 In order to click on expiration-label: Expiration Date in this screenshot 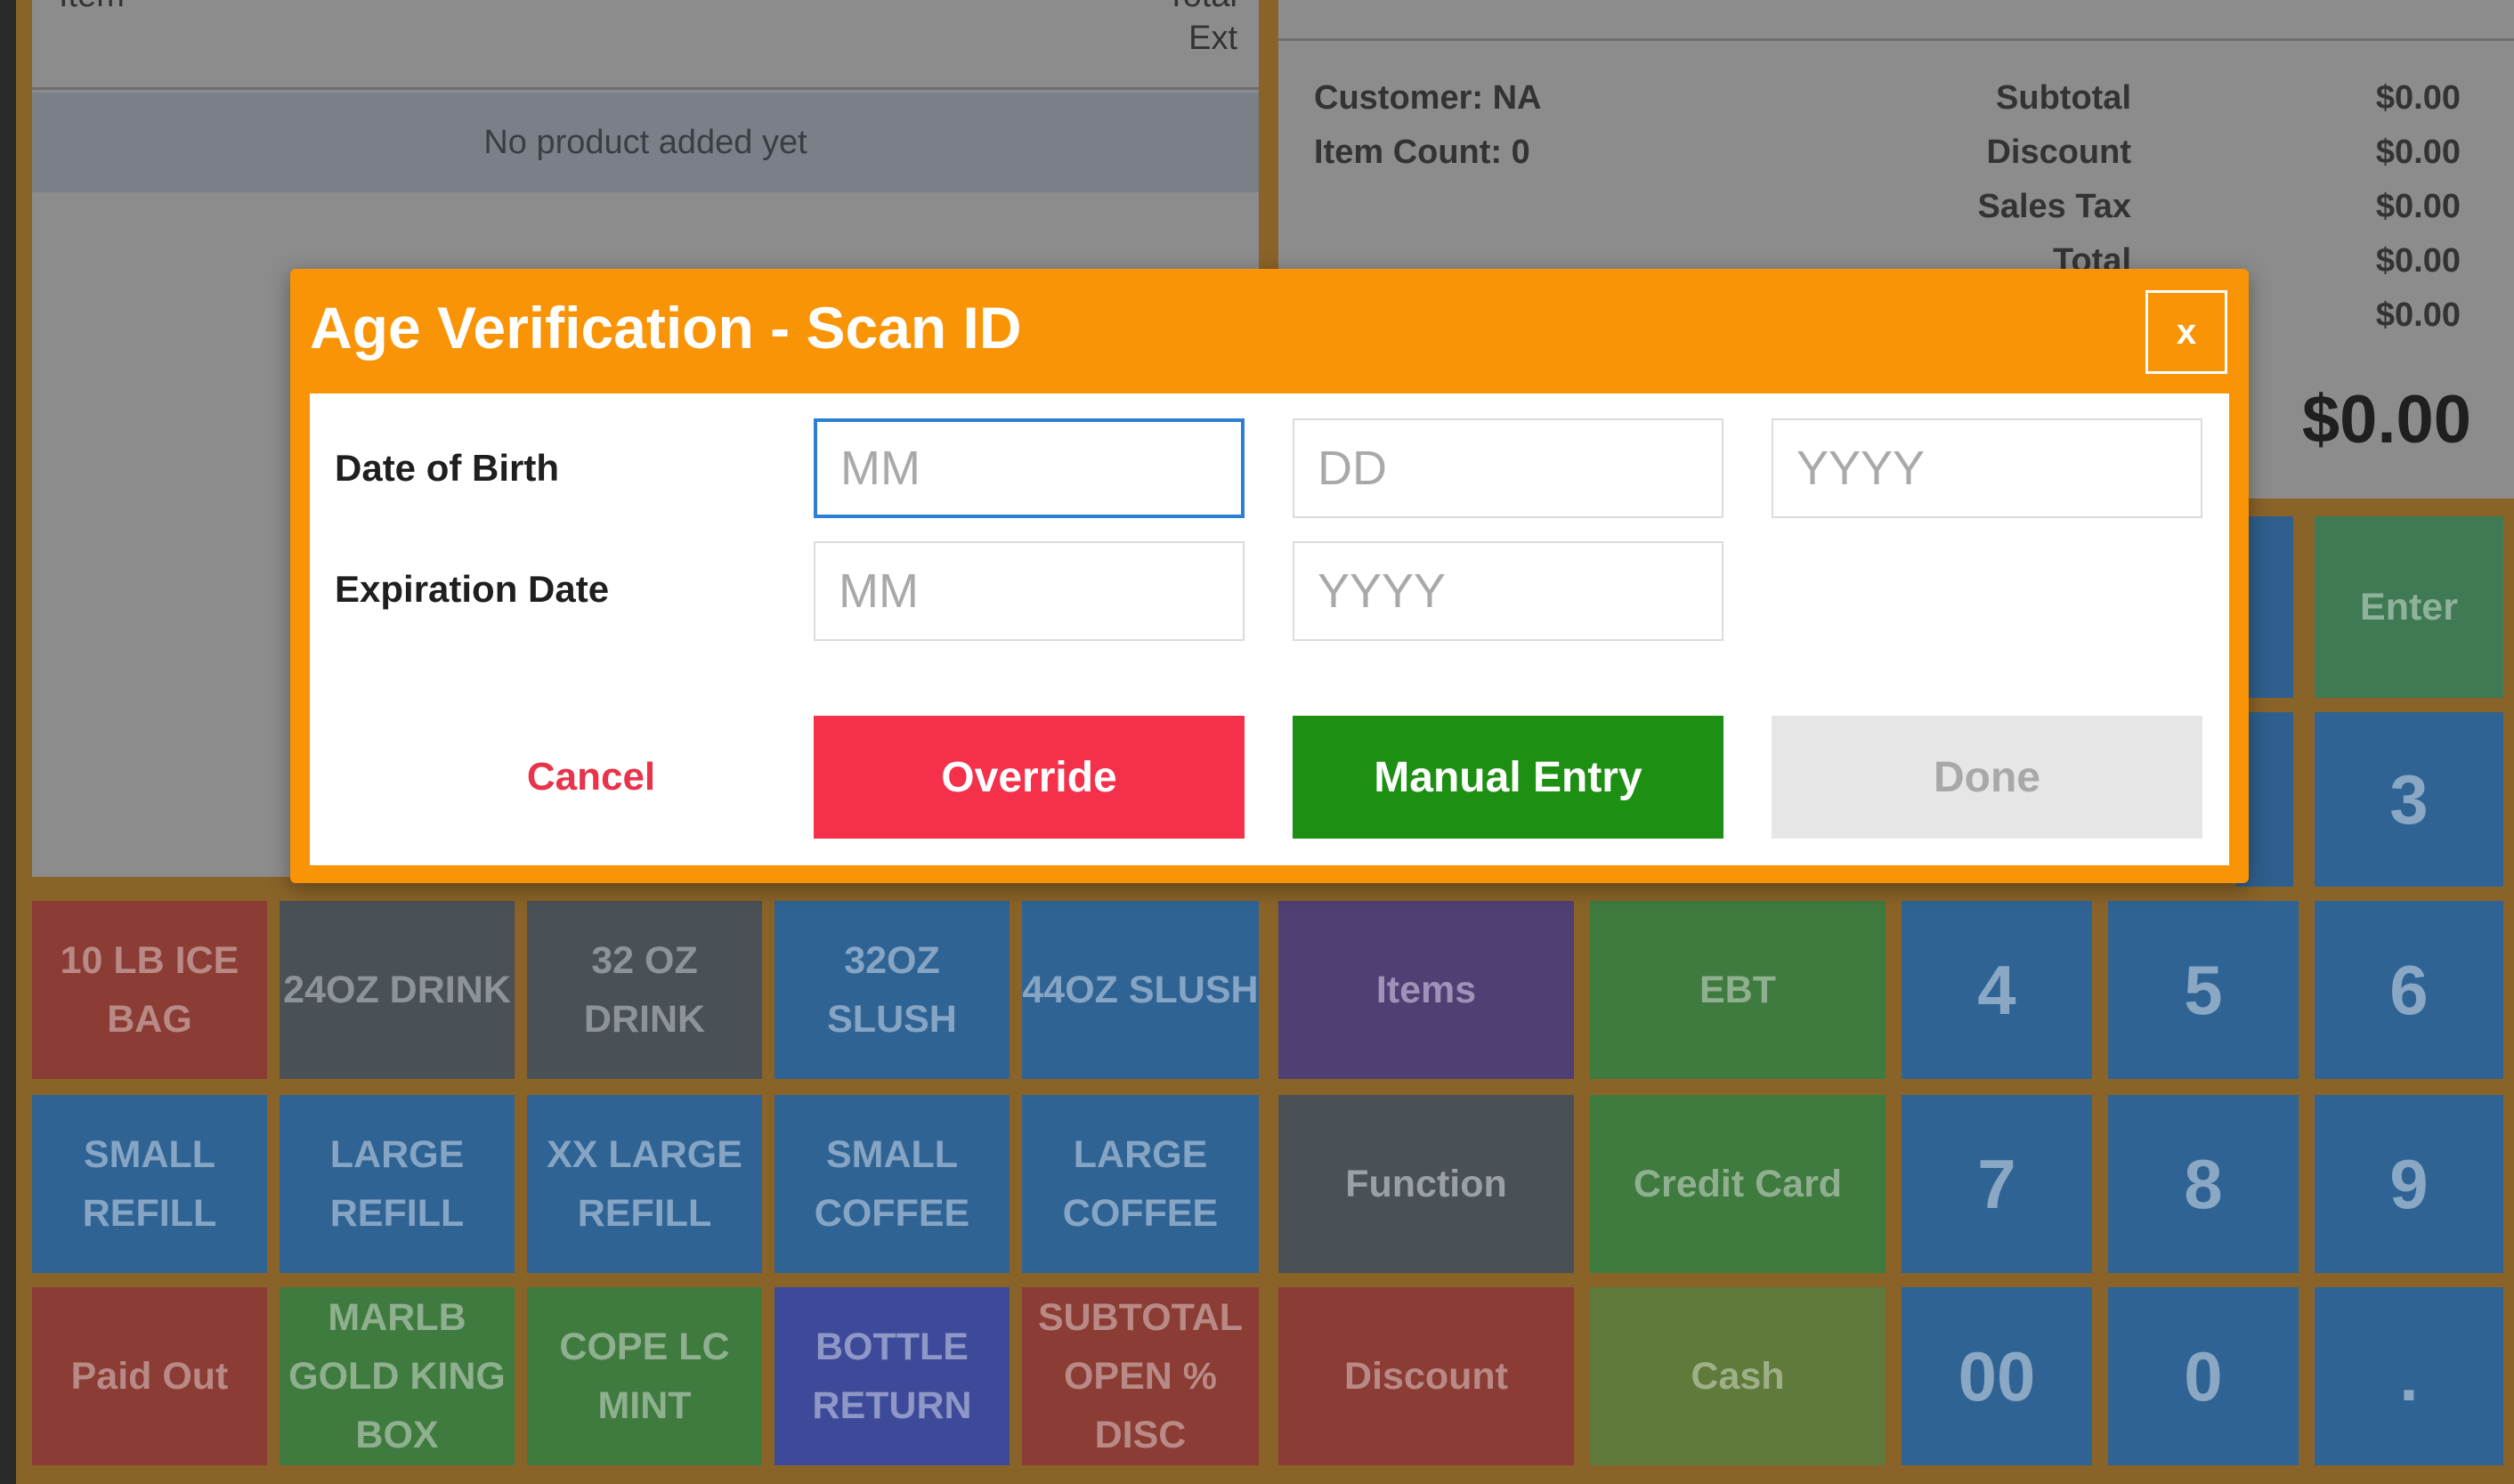, I will do `click(472, 589)`.